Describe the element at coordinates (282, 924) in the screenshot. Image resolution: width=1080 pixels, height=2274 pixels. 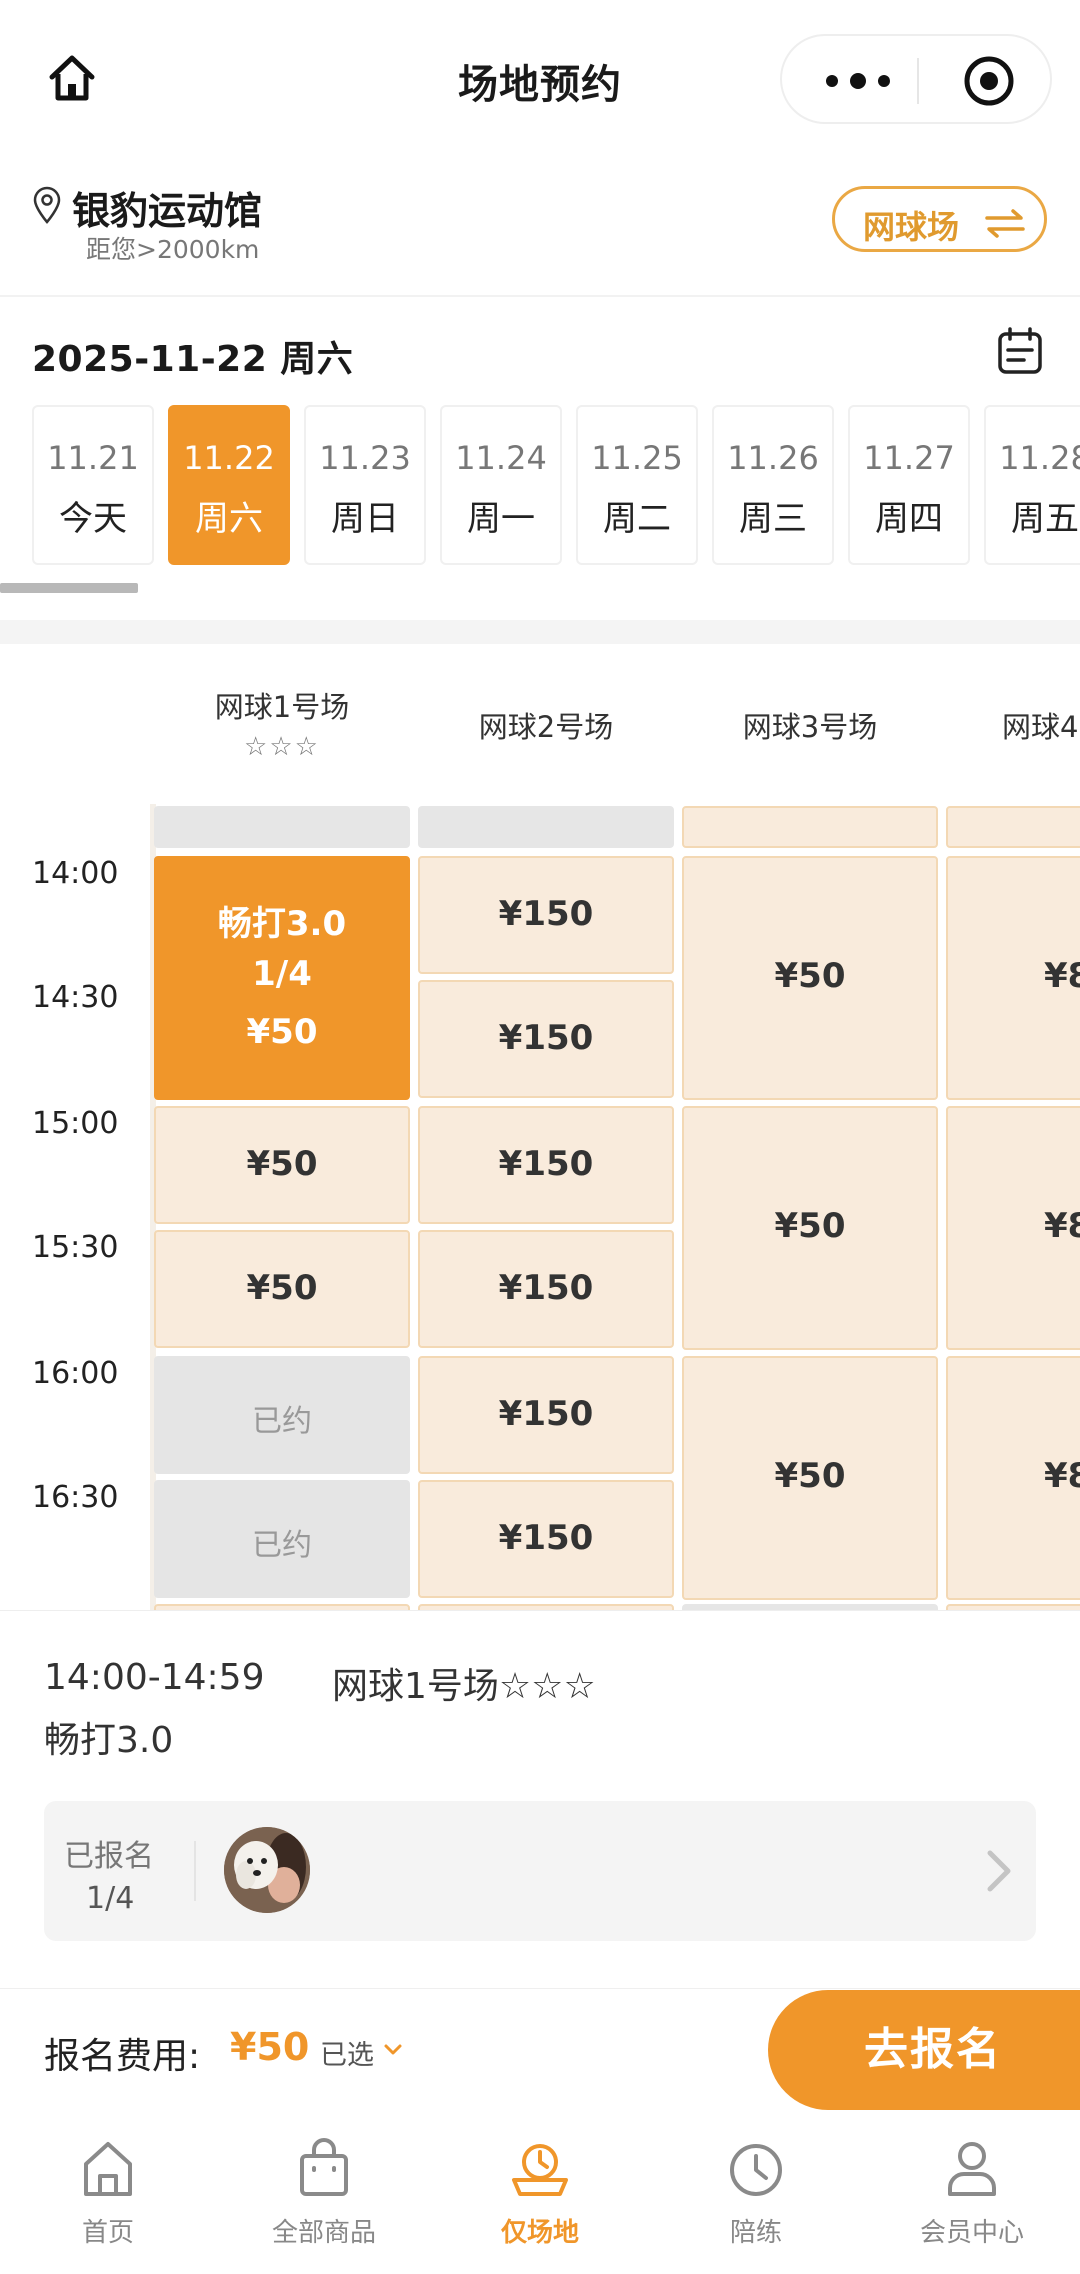
I see `slot-activity: 畅打3.0` at that location.